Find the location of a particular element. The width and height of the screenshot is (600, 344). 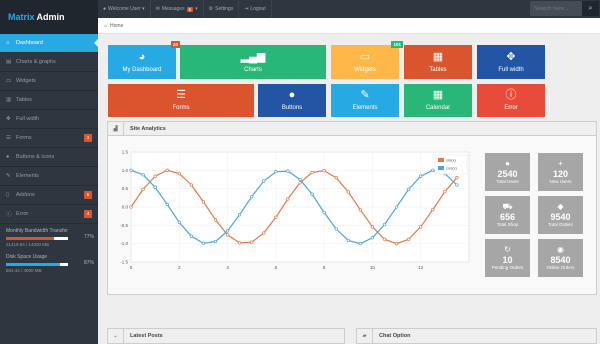

panel-title: Chat Option is located at coordinates (395, 336).